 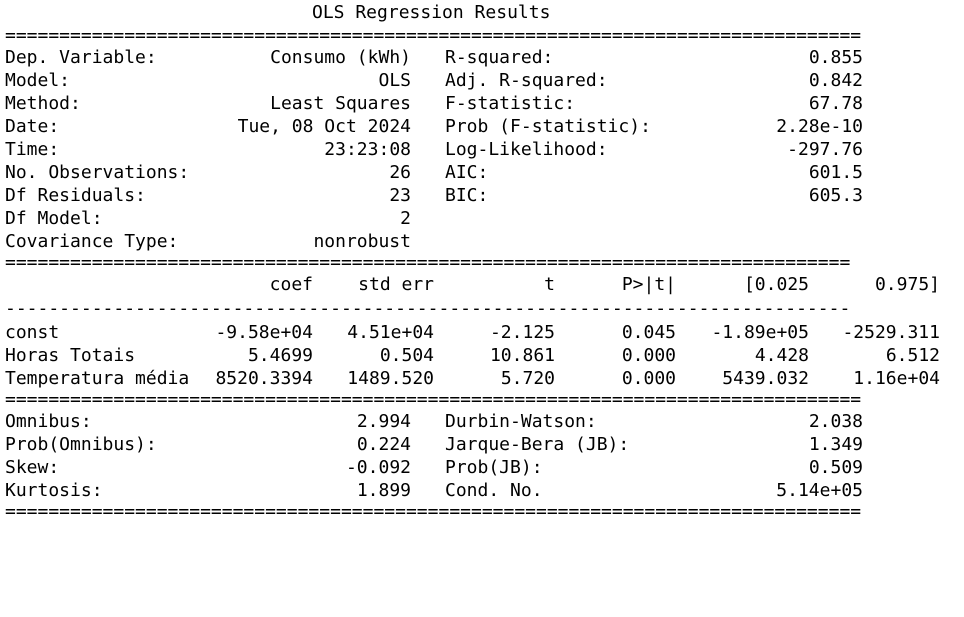 I want to click on diag-left-value: -0.092, so click(x=378, y=467).